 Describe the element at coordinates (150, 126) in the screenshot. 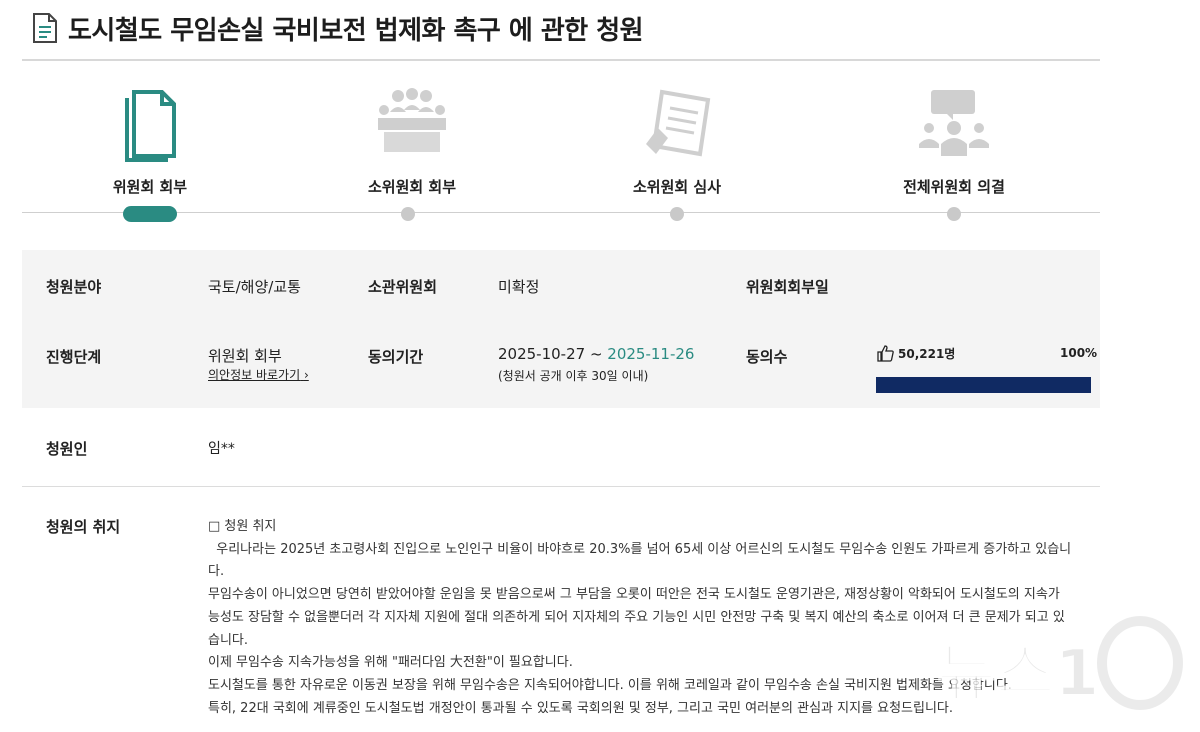

I see `documents-icon` at that location.